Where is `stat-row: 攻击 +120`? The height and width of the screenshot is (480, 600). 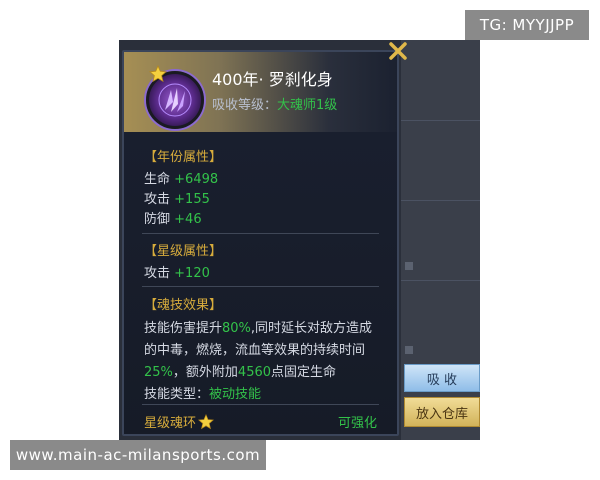
stat-row: 攻击 +120 is located at coordinates (177, 271).